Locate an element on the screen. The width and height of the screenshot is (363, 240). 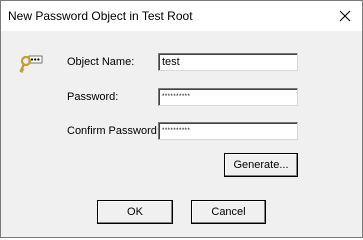
cancel-button: Cancel is located at coordinates (228, 212).